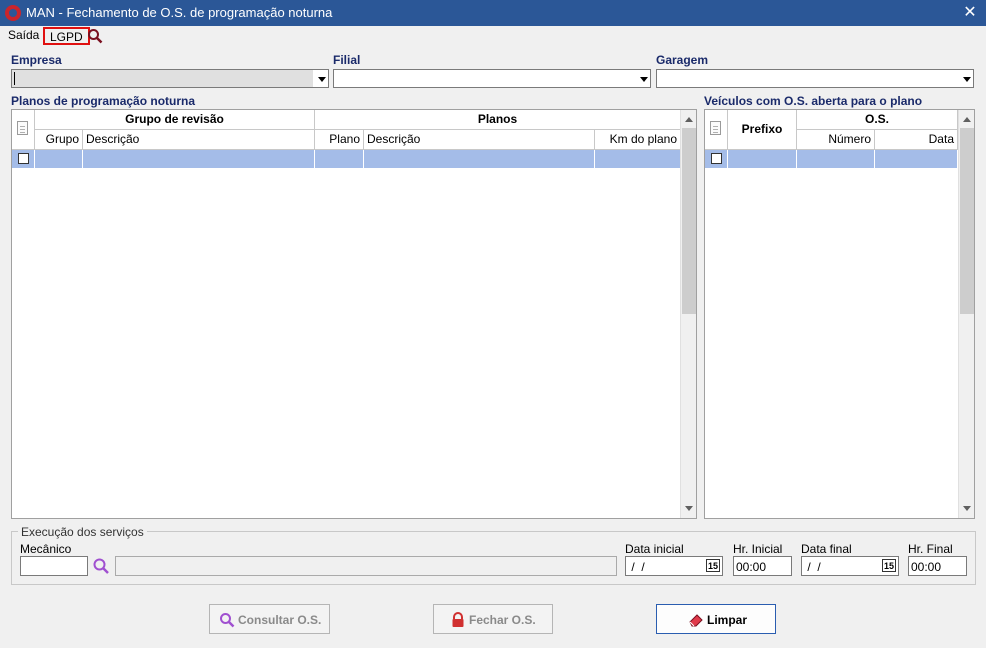 This screenshot has width=986, height=648. I want to click on veiculos-title: Veículos com O.S. aberta para o plano, so click(813, 101).